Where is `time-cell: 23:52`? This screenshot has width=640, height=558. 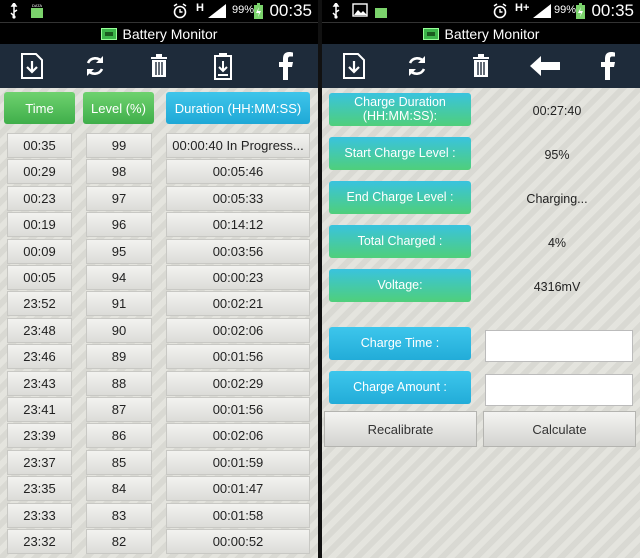 time-cell: 23:52 is located at coordinates (39, 303).